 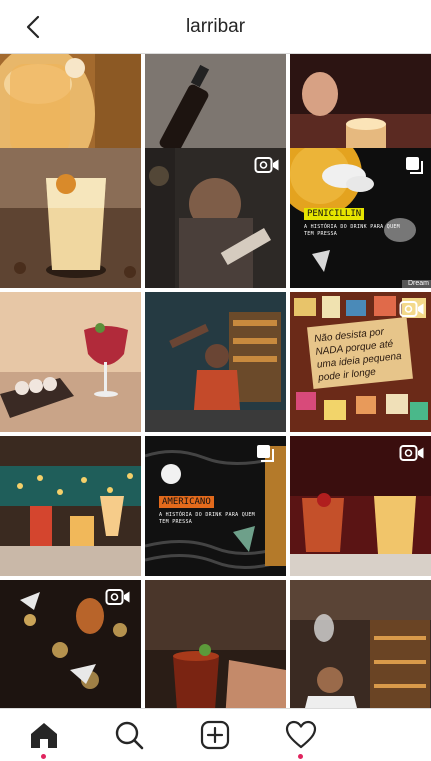 I want to click on plus-square-icon, so click(x=215, y=735).